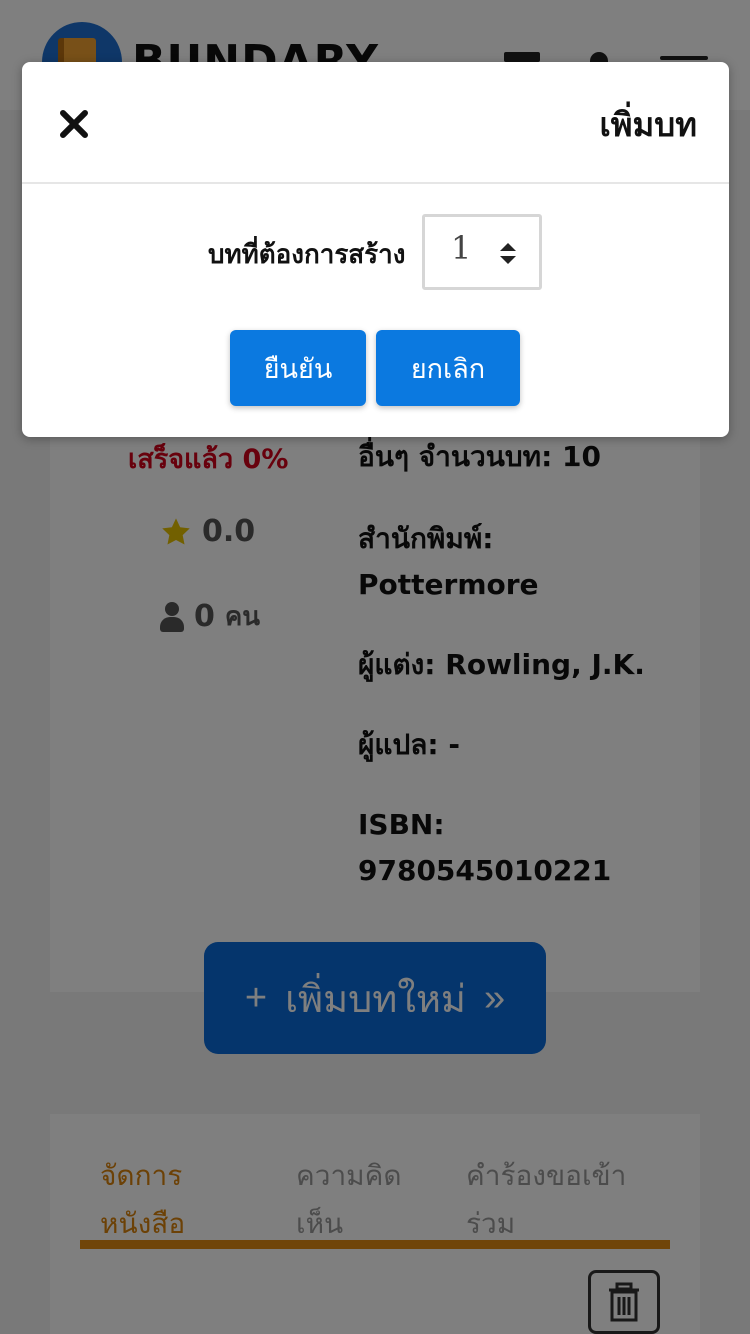 This screenshot has width=750, height=1334. What do you see at coordinates (307, 255) in the screenshot?
I see `chapter-count-label: บทที่ต้องการสร้าง` at bounding box center [307, 255].